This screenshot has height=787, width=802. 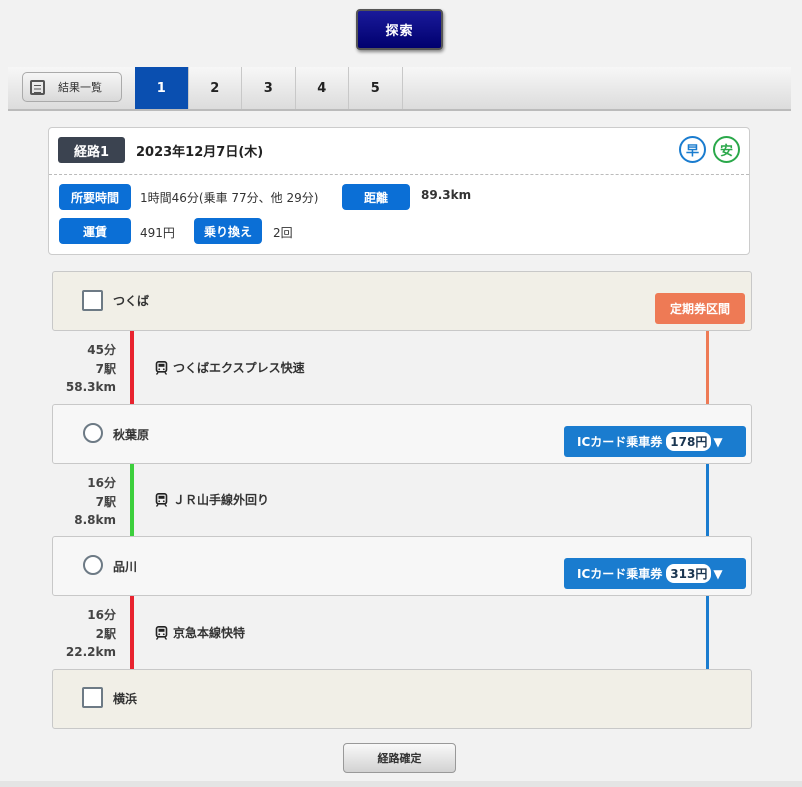 I want to click on segment-time: 45分, so click(x=101, y=350).